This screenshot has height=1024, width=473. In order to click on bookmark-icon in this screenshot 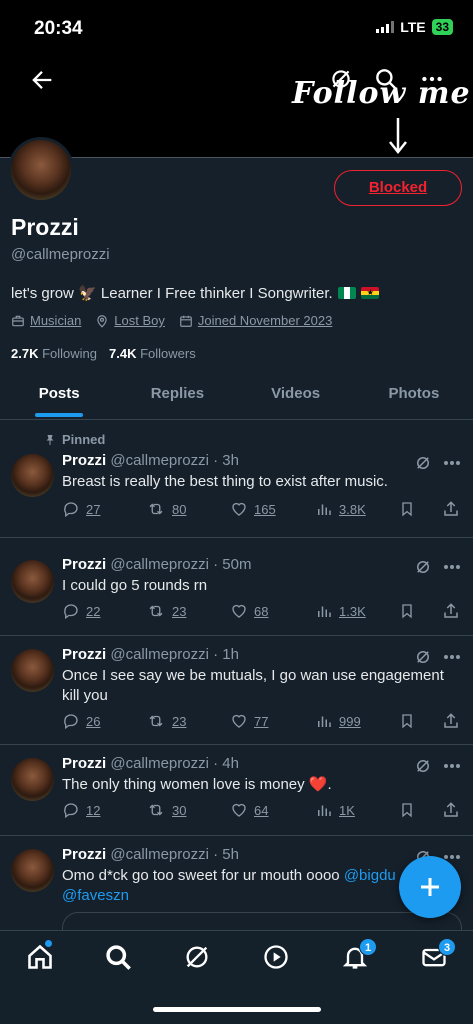, I will do `click(407, 721)`.